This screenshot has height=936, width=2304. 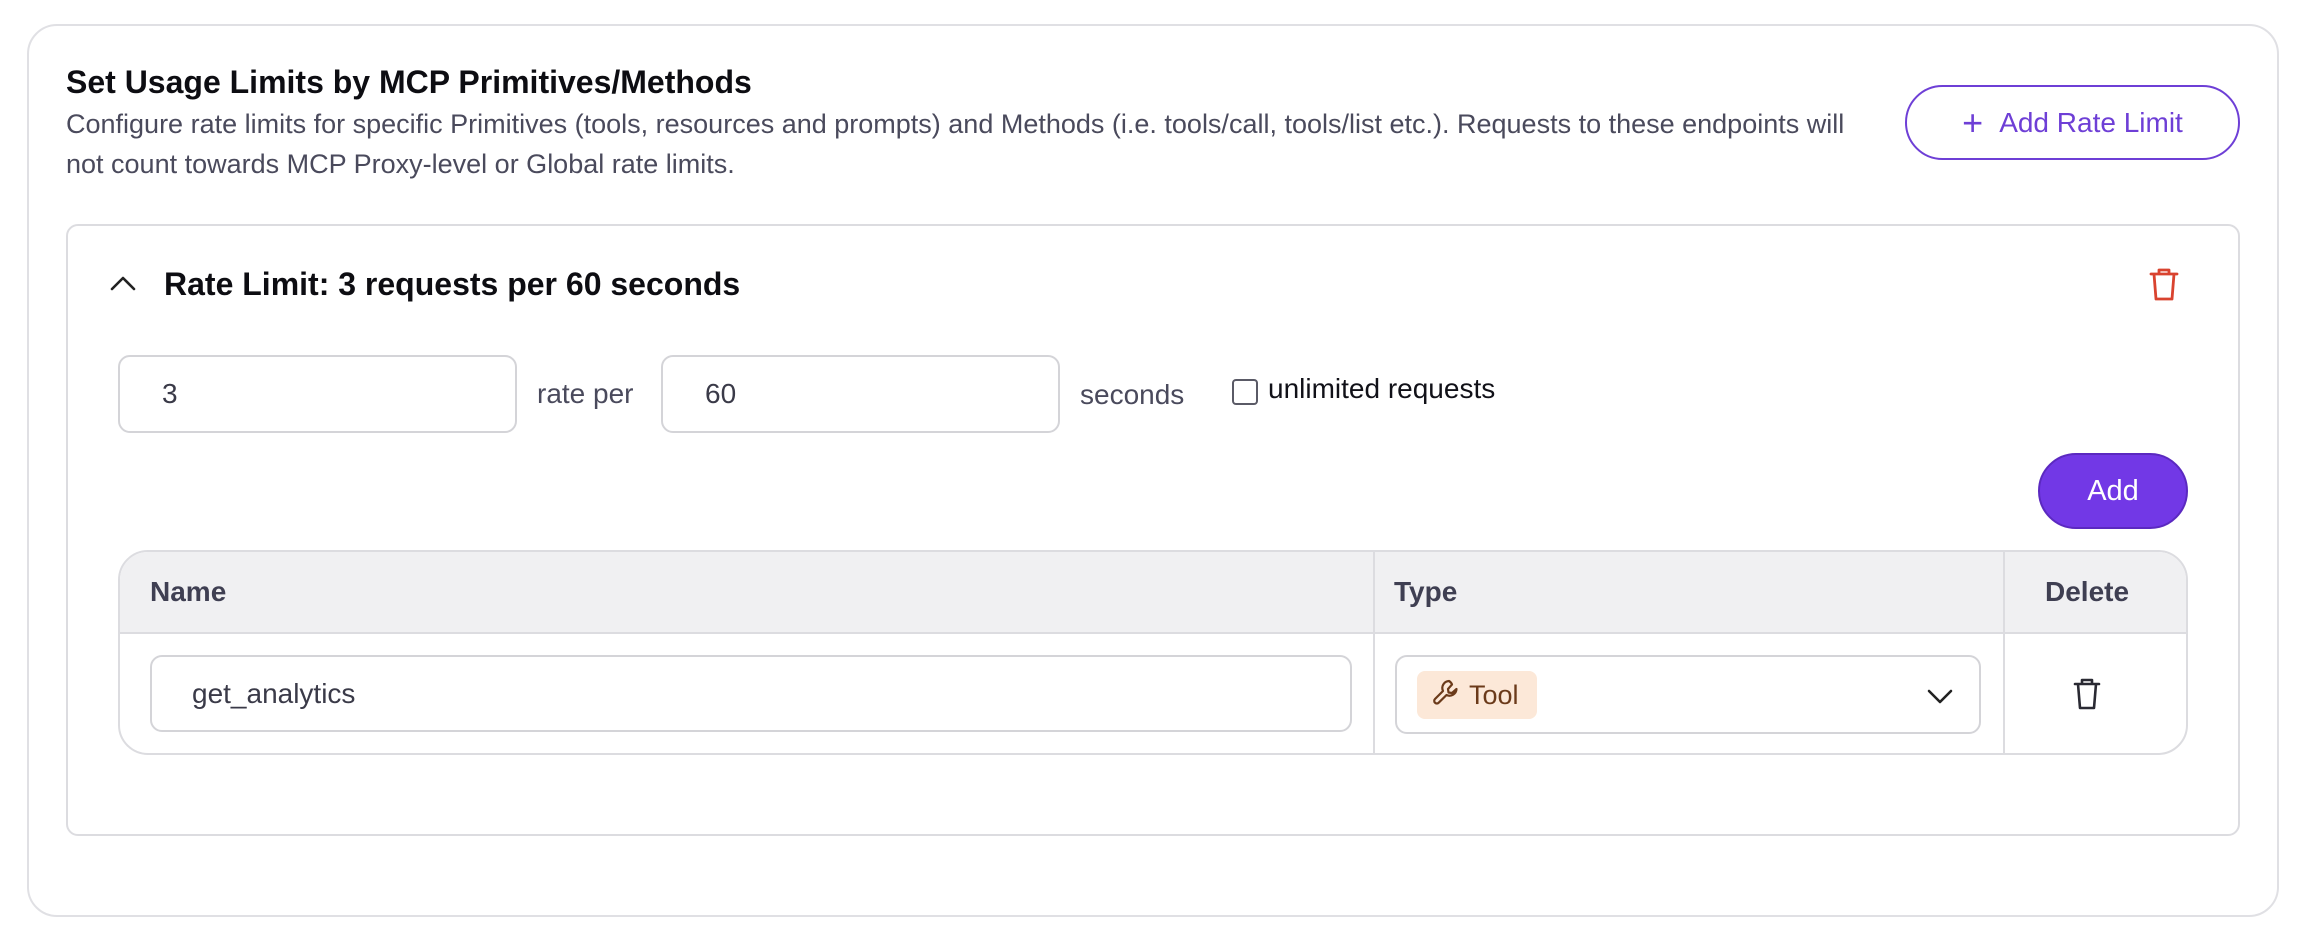 What do you see at coordinates (2087, 591) in the screenshot?
I see `column-header-delete: Delete` at bounding box center [2087, 591].